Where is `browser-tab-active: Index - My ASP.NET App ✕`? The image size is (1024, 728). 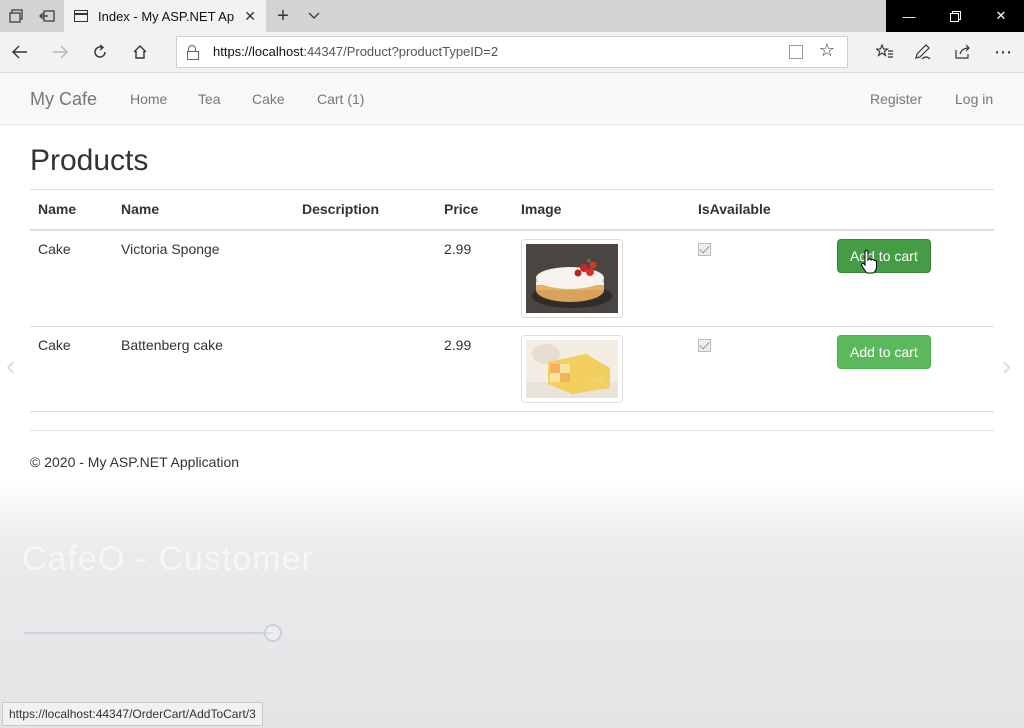
browser-tab-active: Index - My ASP.NET App ✕ is located at coordinates (165, 16).